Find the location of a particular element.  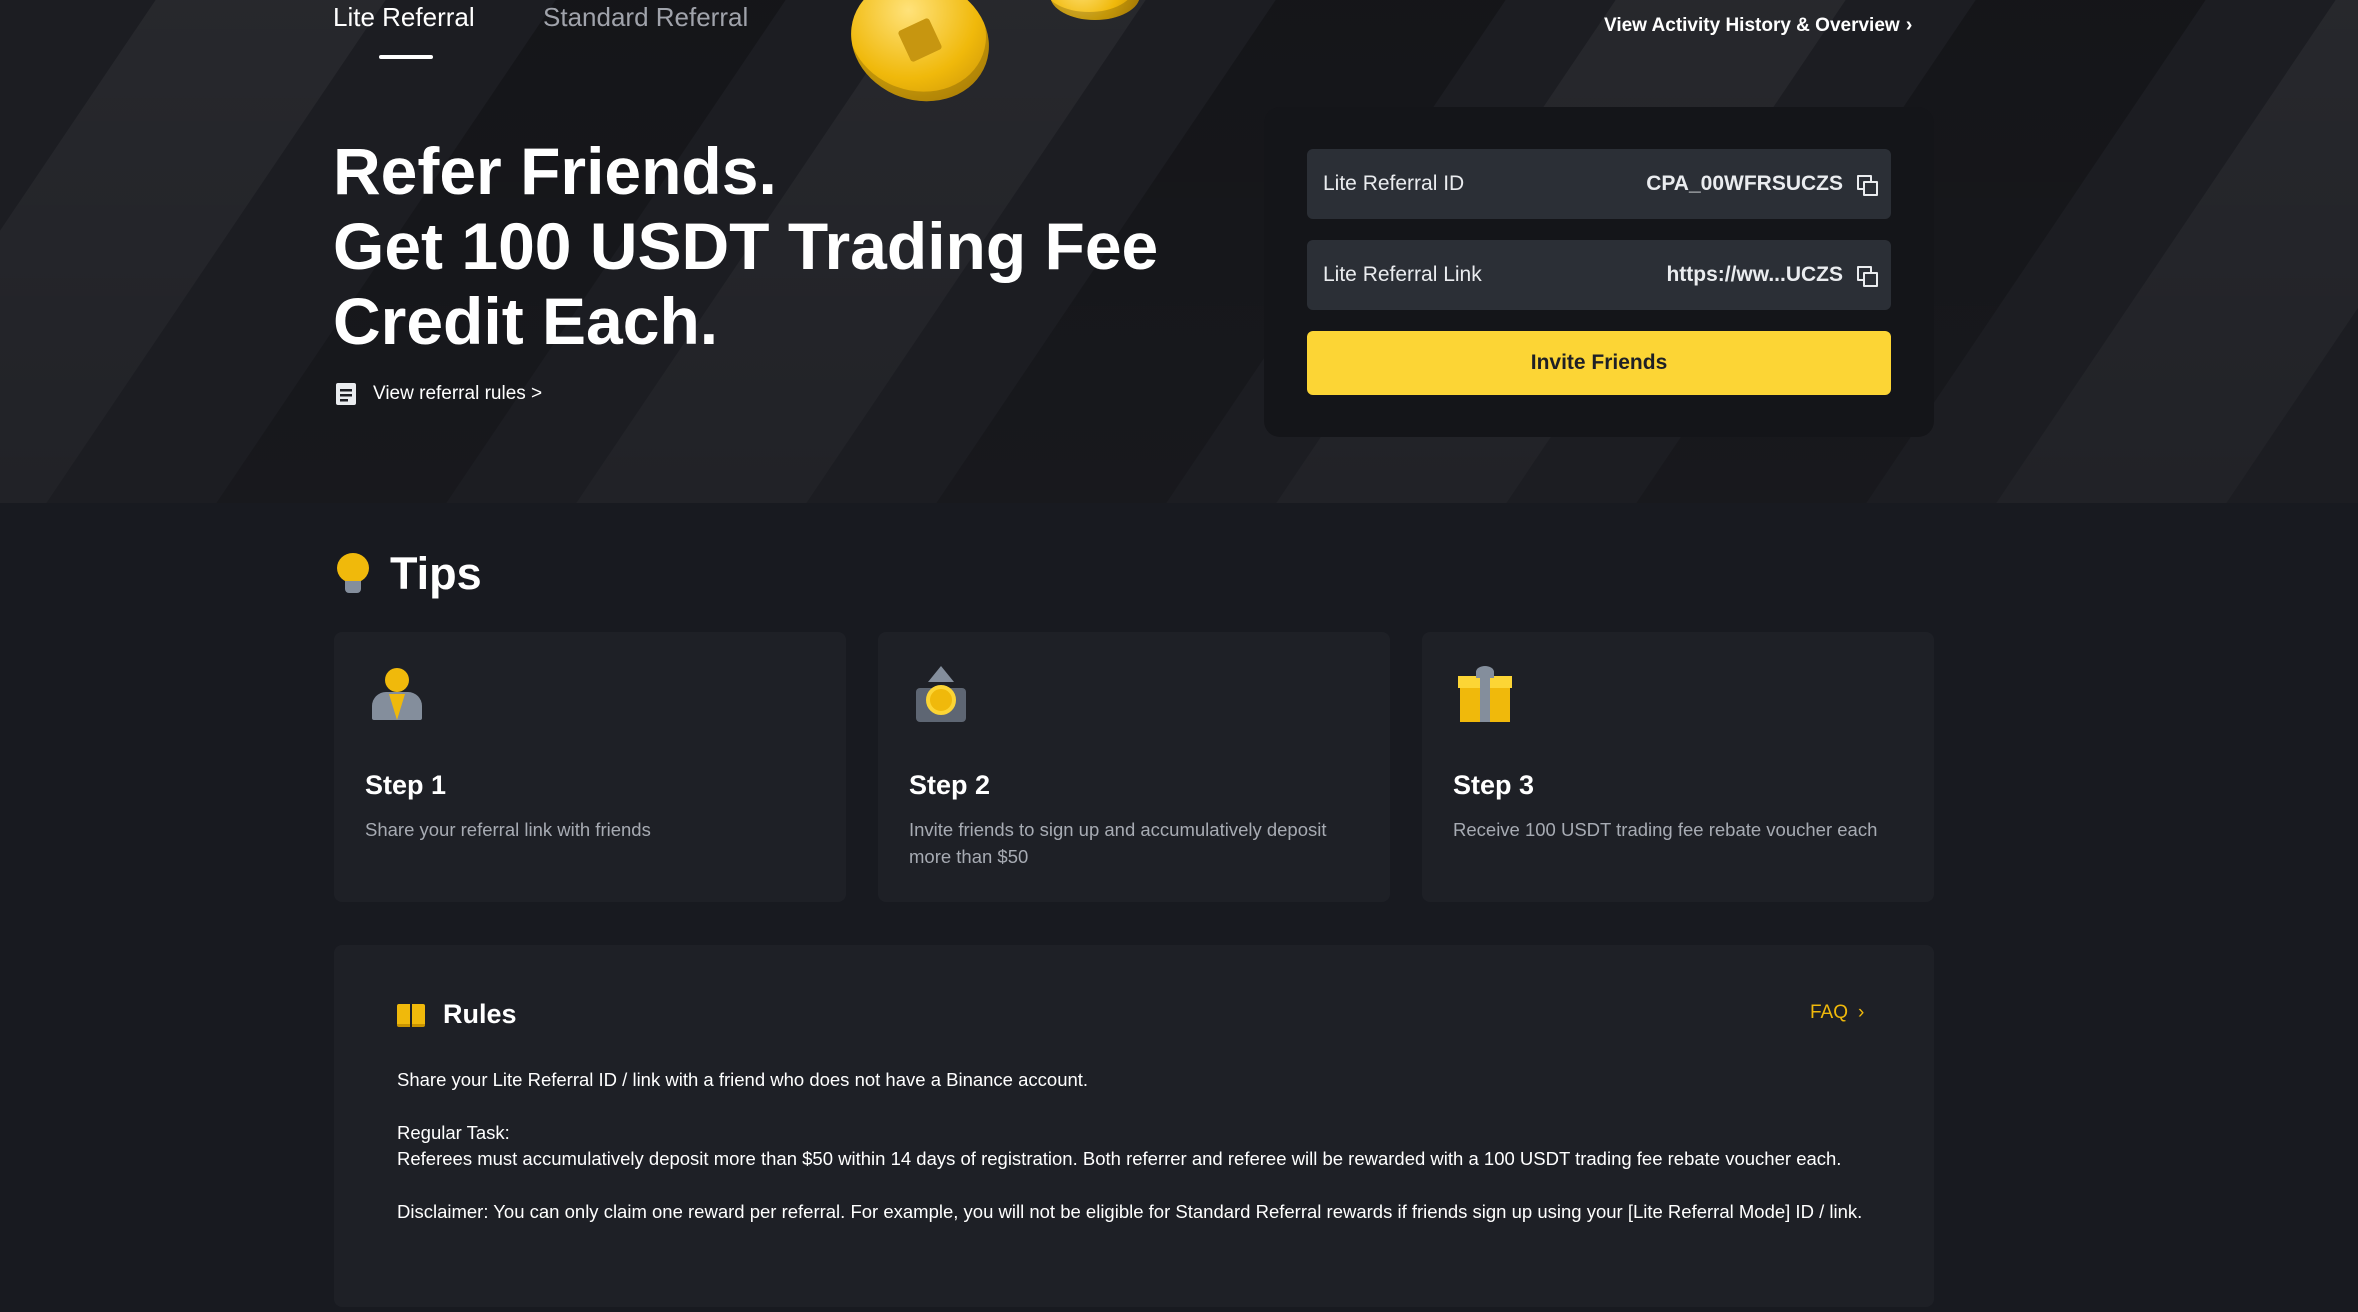

invite-friends-button: Invite Friends is located at coordinates (1599, 363).